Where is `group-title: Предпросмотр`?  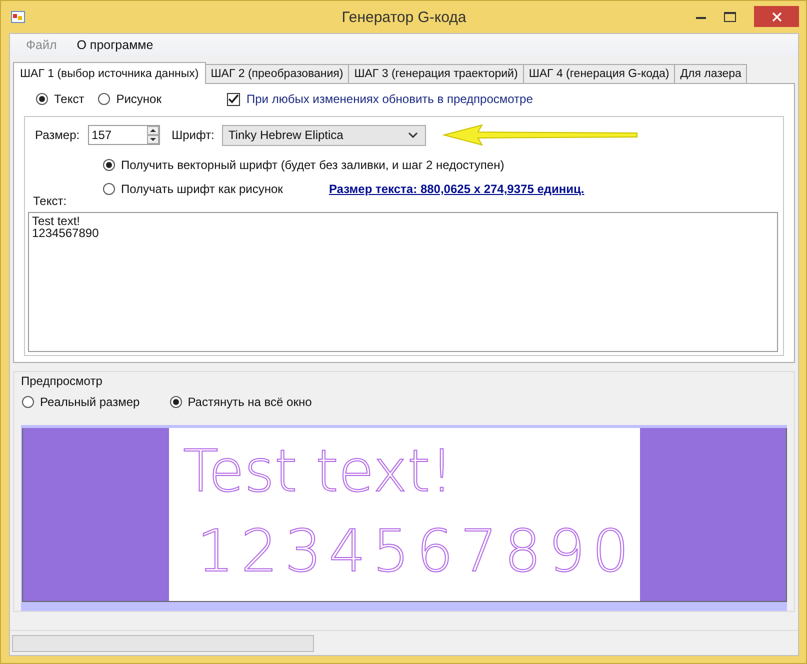 group-title: Предпросмотр is located at coordinates (61, 381).